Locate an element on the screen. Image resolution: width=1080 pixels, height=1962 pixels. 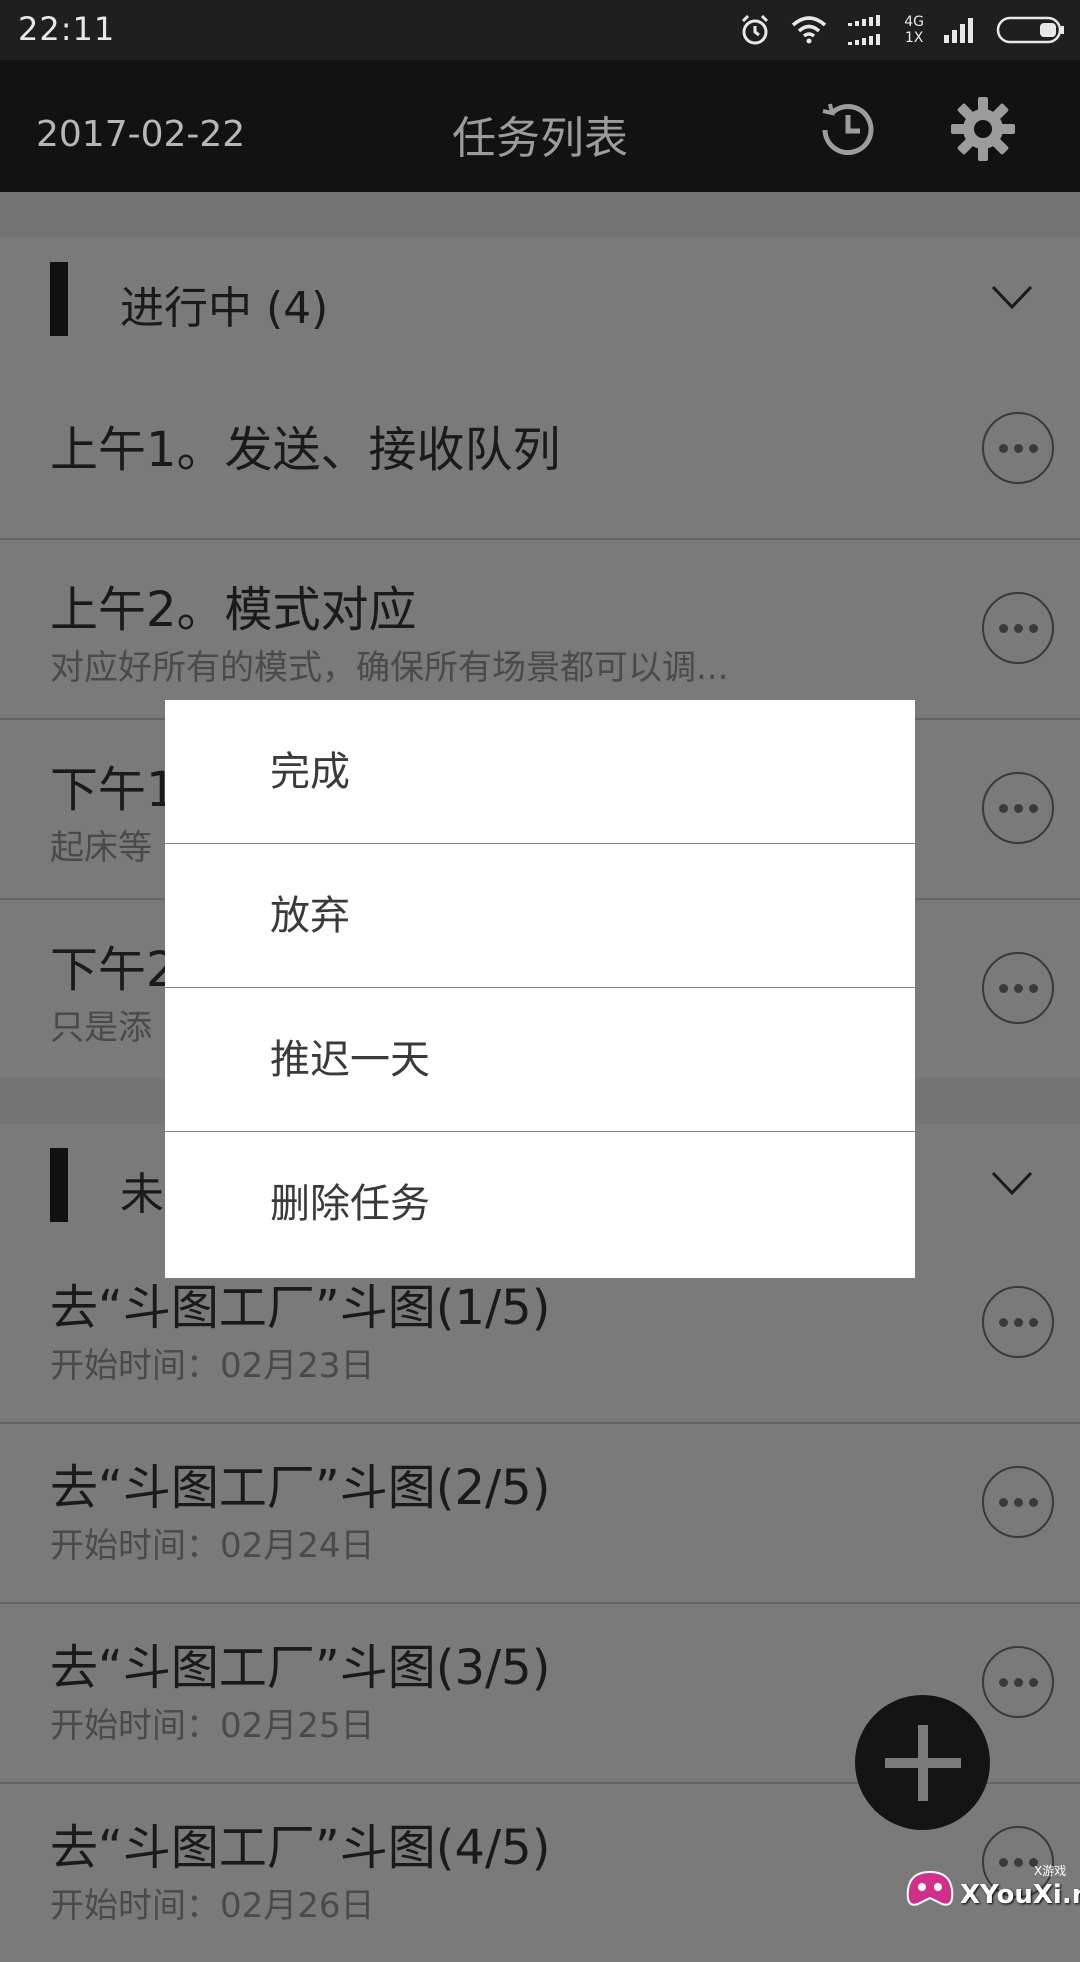
section-gap is located at coordinates (540, 215).